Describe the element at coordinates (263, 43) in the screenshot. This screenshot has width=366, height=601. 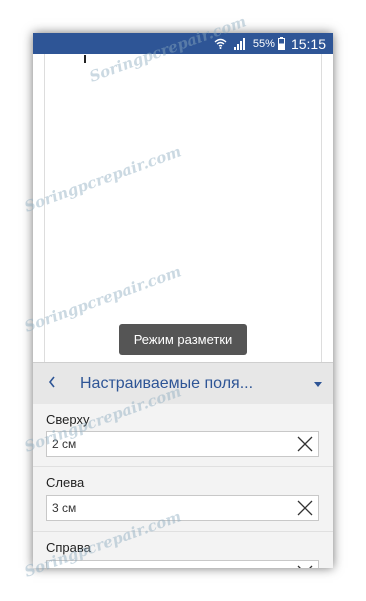
I see `battery-percent: 55%` at that location.